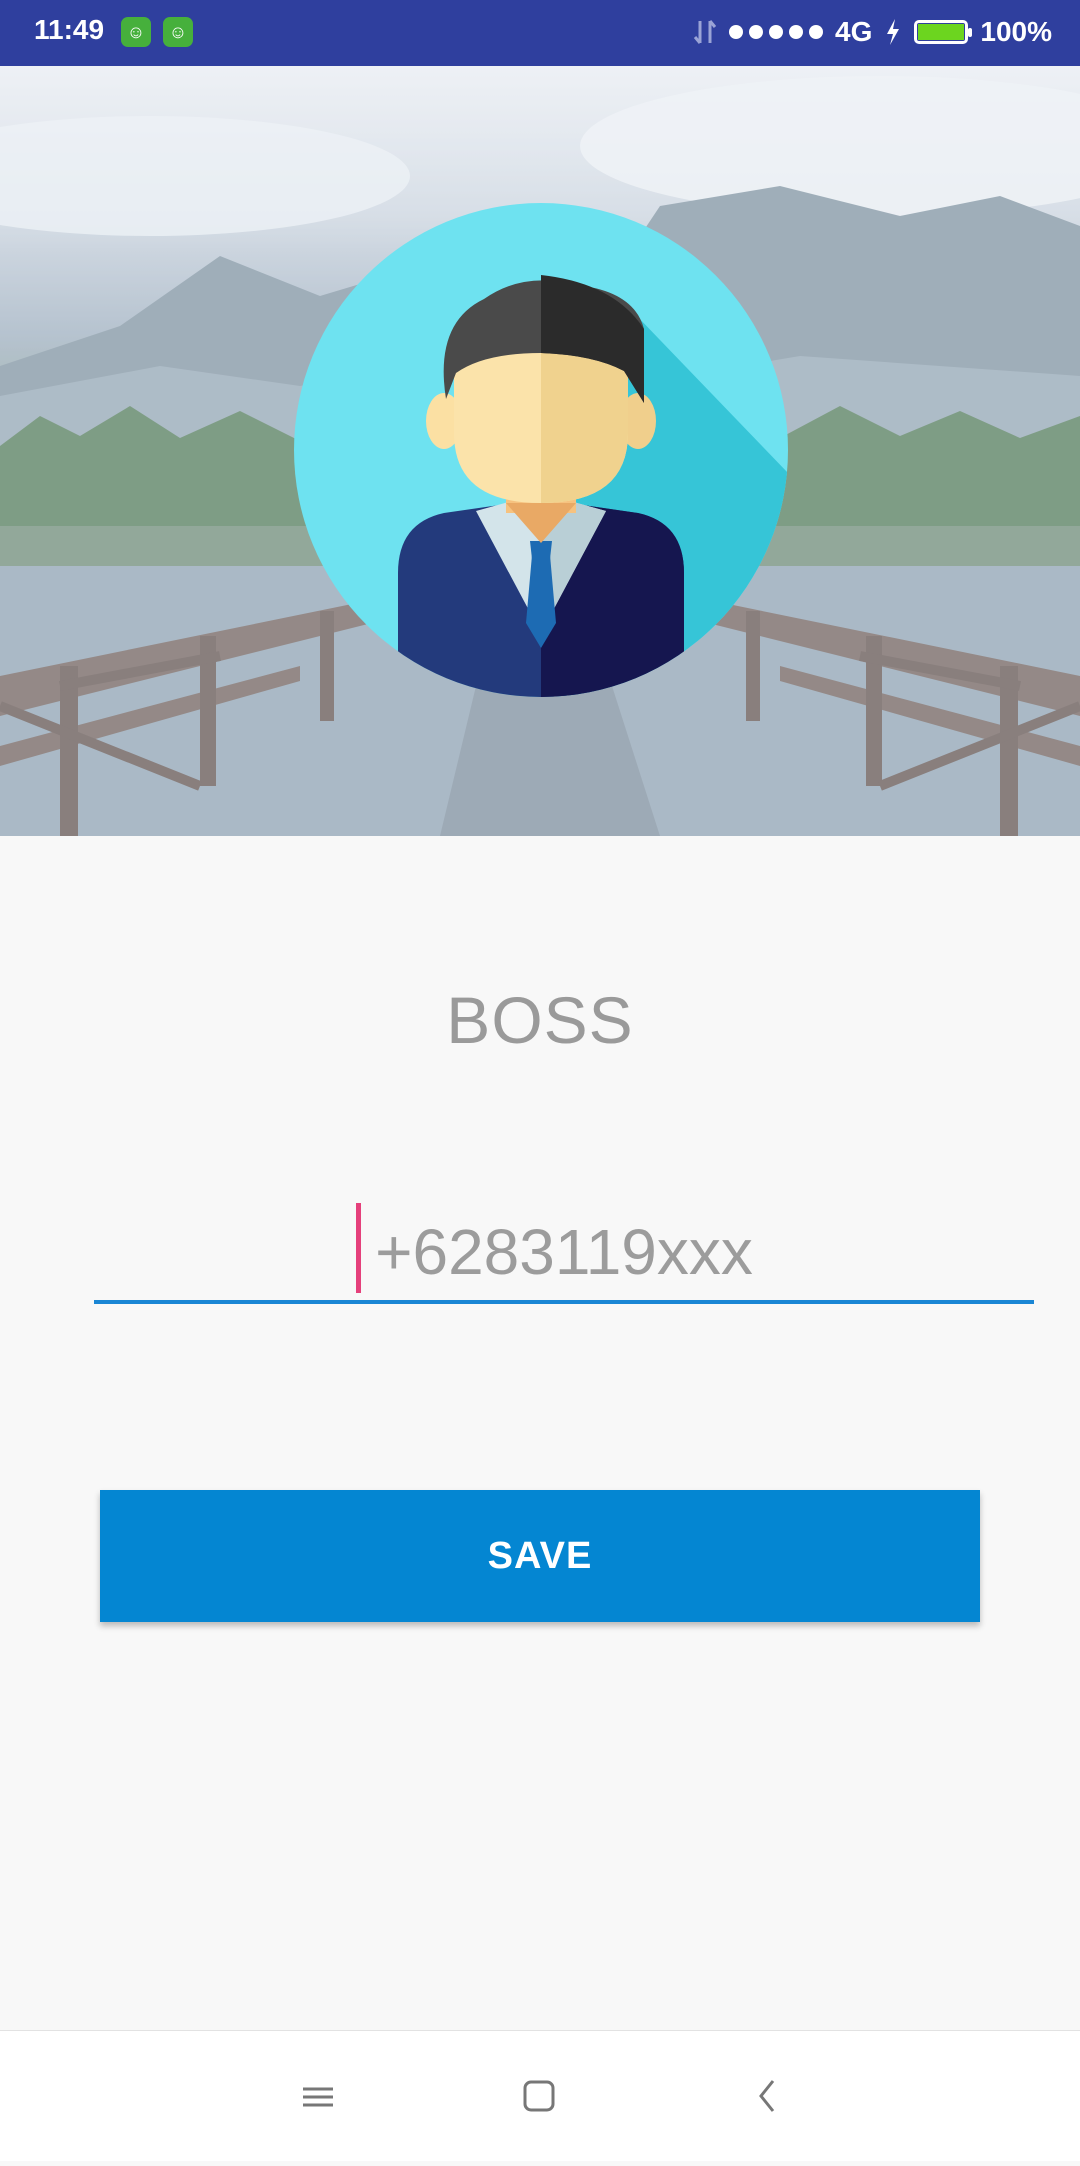 The image size is (1080, 2166). I want to click on businessman-avatar-icon, so click(593, 486).